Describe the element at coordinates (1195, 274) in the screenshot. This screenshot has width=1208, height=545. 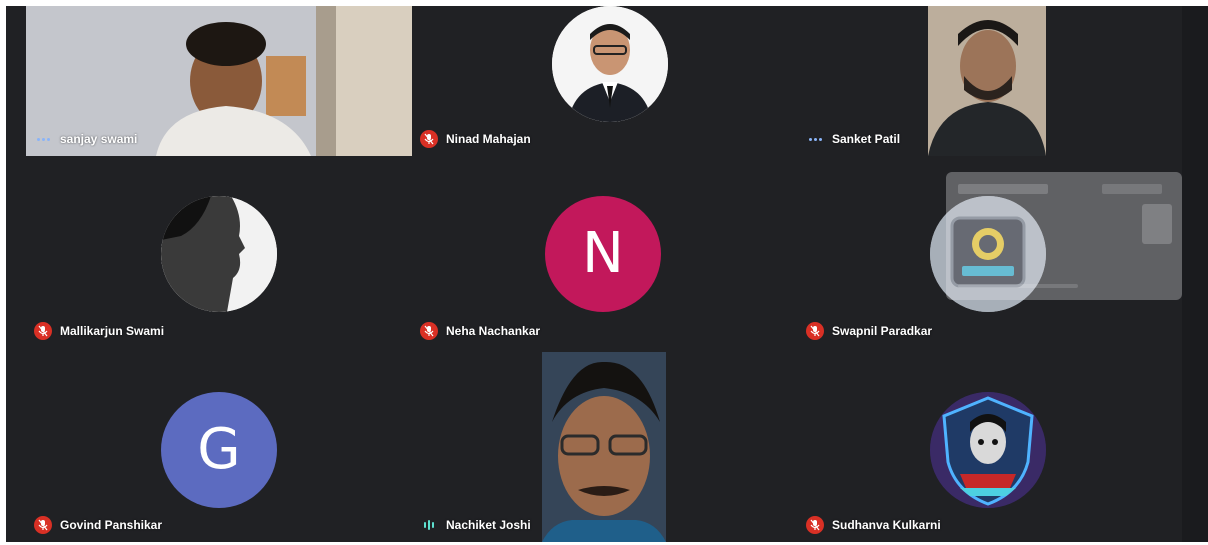
I see `right-edge-bar` at that location.